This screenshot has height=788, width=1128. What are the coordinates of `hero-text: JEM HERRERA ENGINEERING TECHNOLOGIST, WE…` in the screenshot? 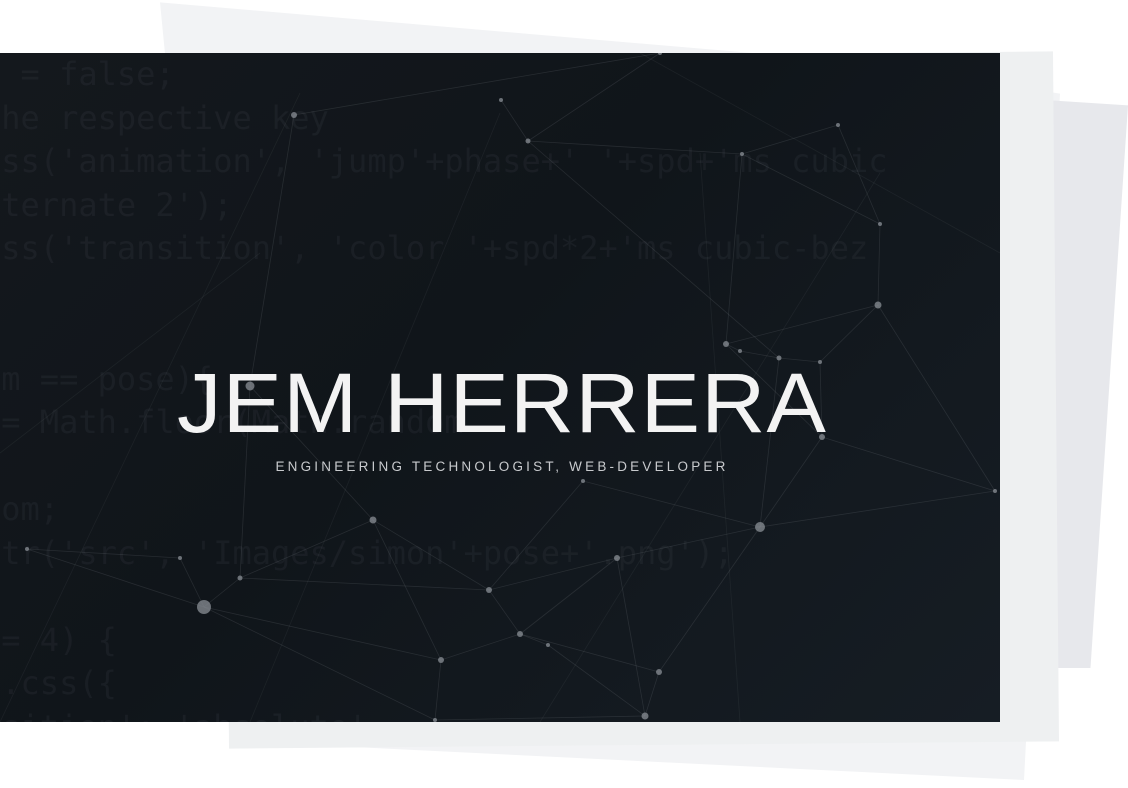 It's located at (500, 413).